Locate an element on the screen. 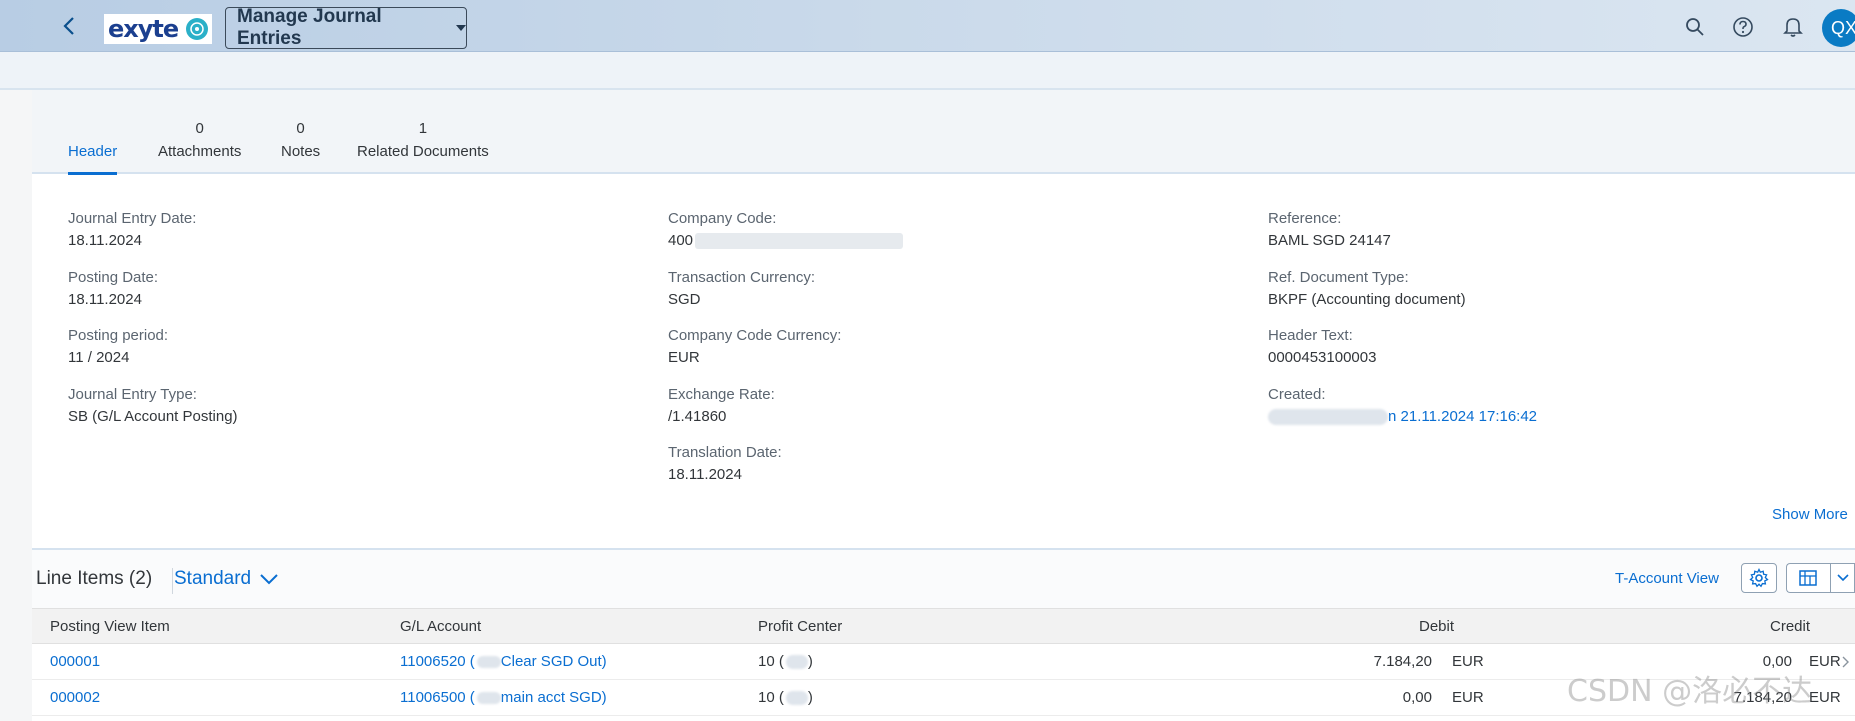 This screenshot has height=721, width=1855. export-icon is located at coordinates (1807, 578).